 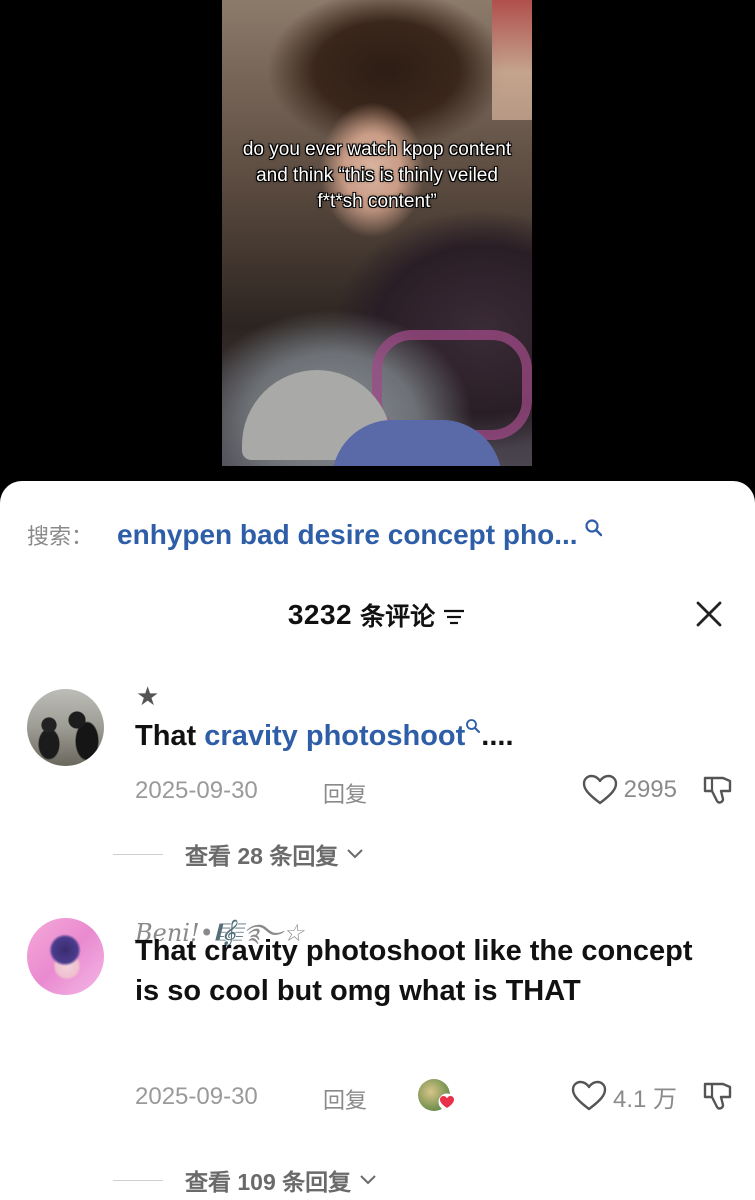 I want to click on like-group: 2995, so click(x=658, y=790).